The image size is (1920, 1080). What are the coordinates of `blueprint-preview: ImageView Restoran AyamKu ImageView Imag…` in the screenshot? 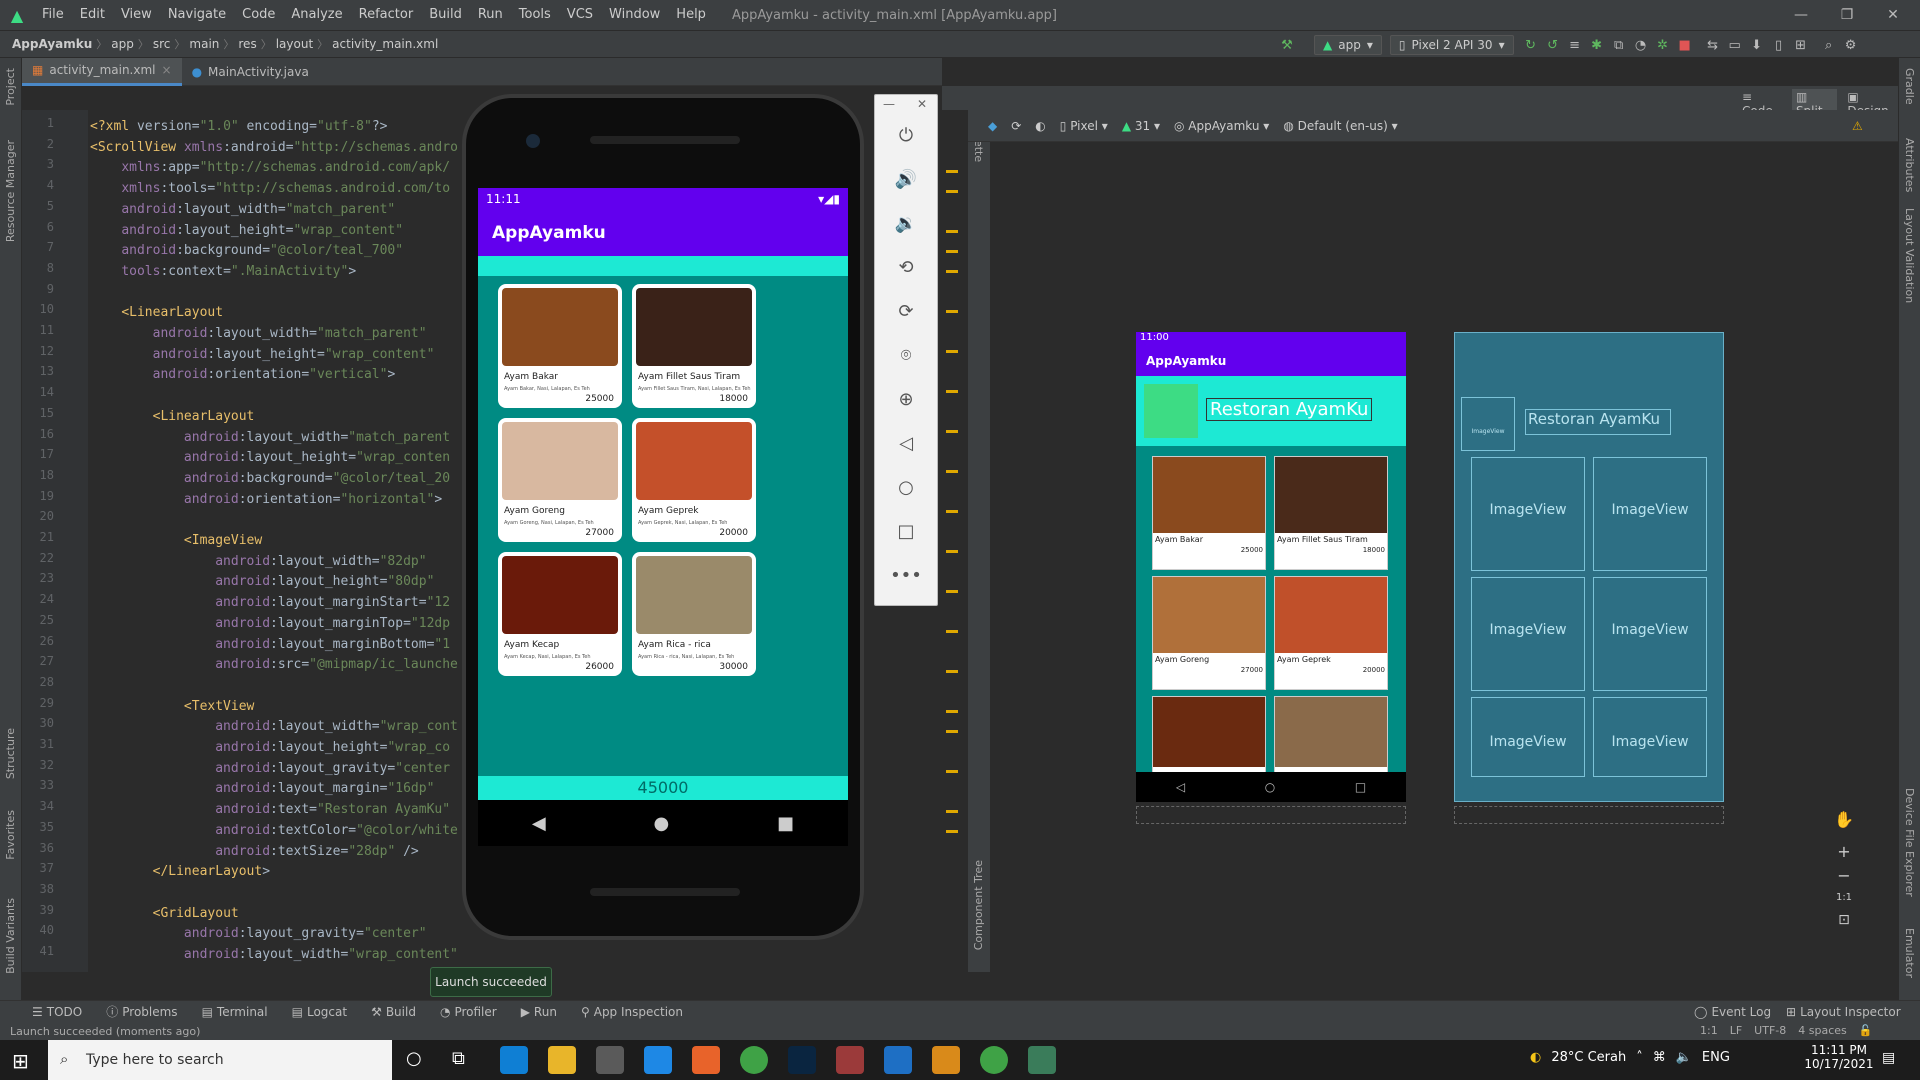 It's located at (1589, 567).